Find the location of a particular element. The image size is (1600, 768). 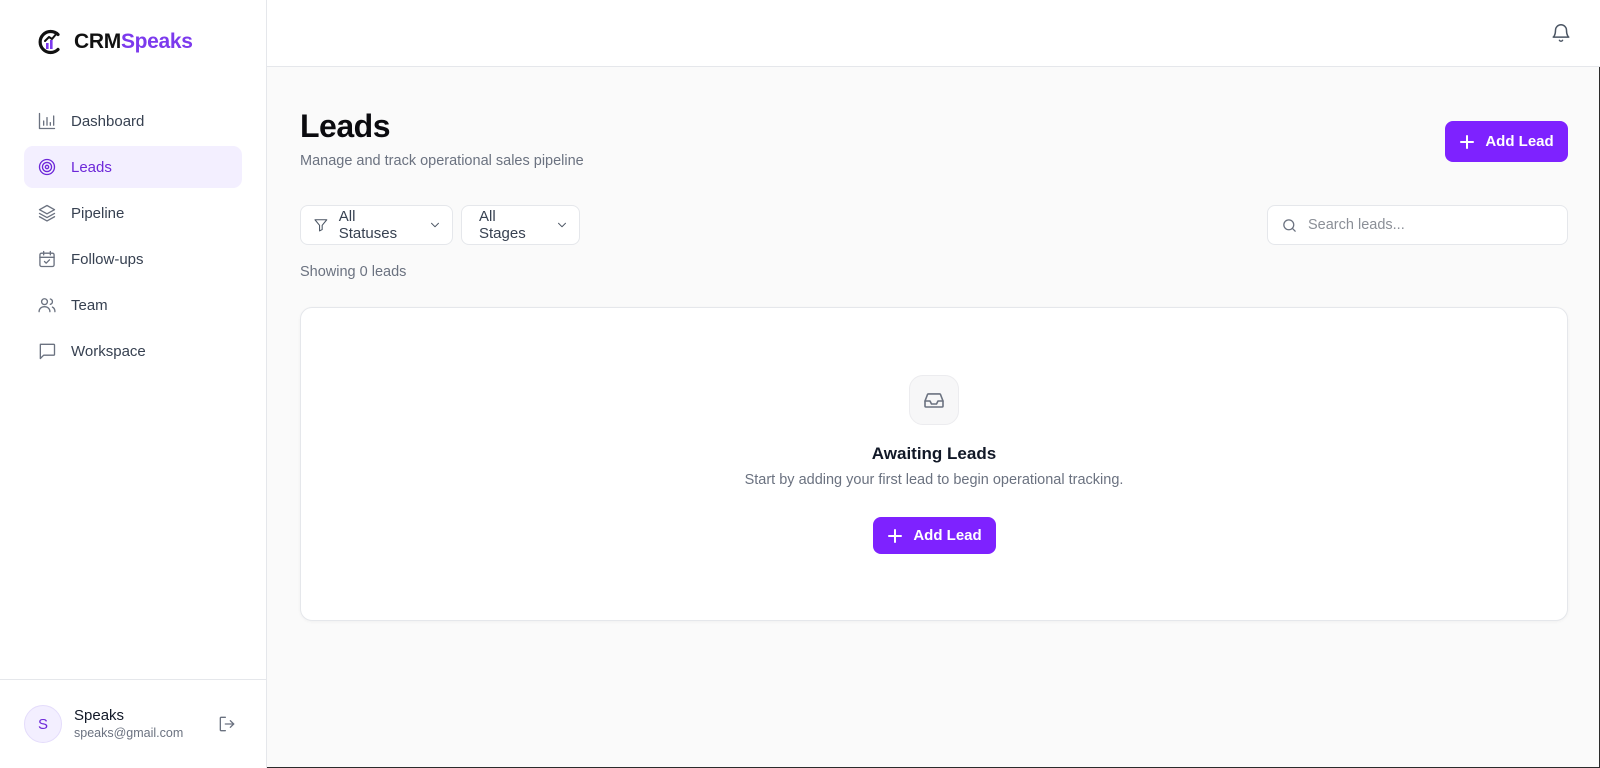

search-box is located at coordinates (1417, 225).